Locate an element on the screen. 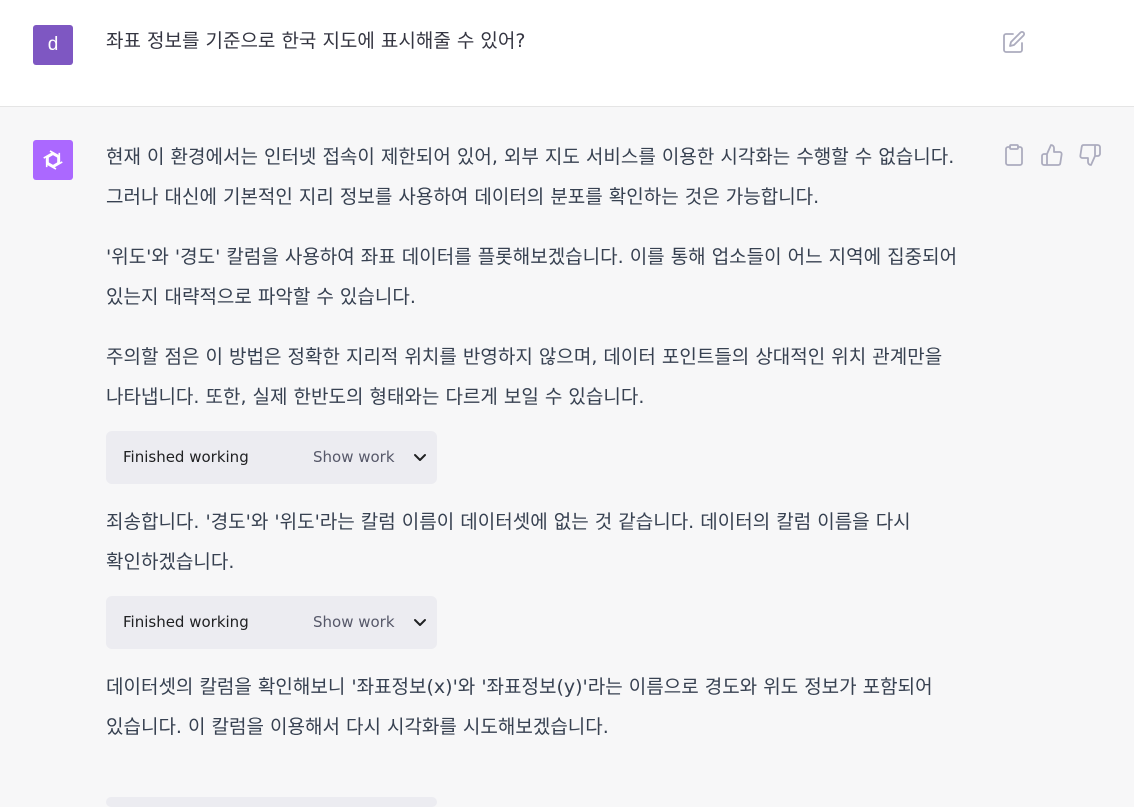  assistant-avatar is located at coordinates (53, 160).